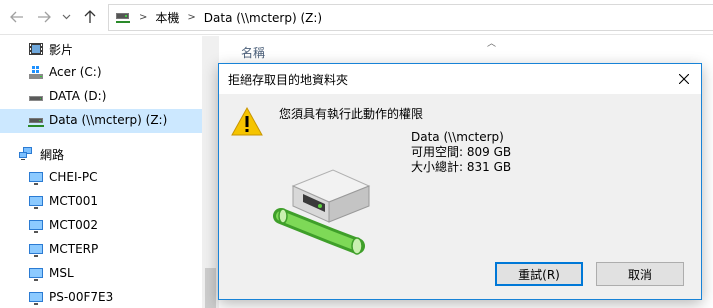 This screenshot has width=713, height=308. Describe the element at coordinates (25, 153) in the screenshot. I see `network-icon` at that location.